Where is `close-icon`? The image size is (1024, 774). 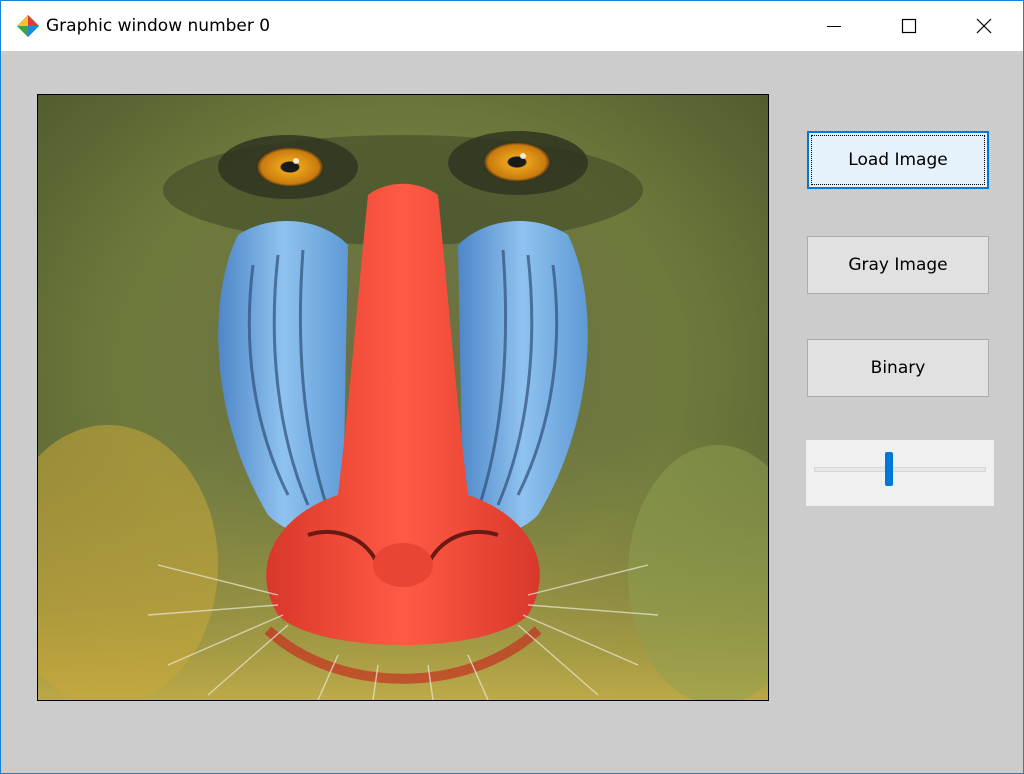 close-icon is located at coordinates (984, 26).